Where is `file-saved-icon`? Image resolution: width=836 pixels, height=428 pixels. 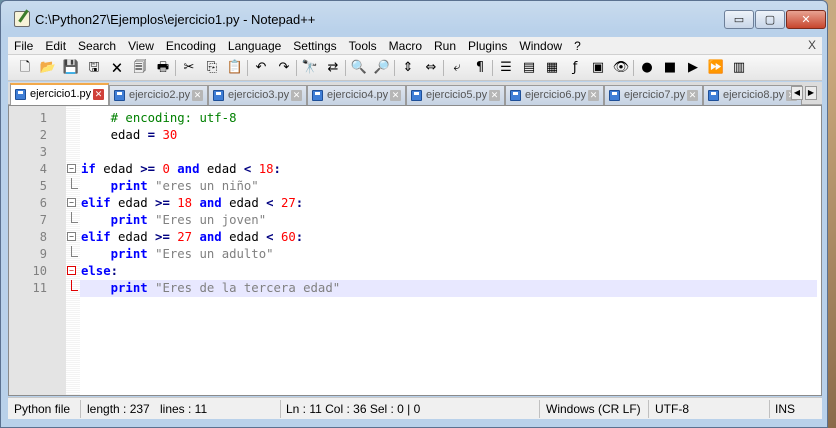
file-saved-icon is located at coordinates (515, 95).